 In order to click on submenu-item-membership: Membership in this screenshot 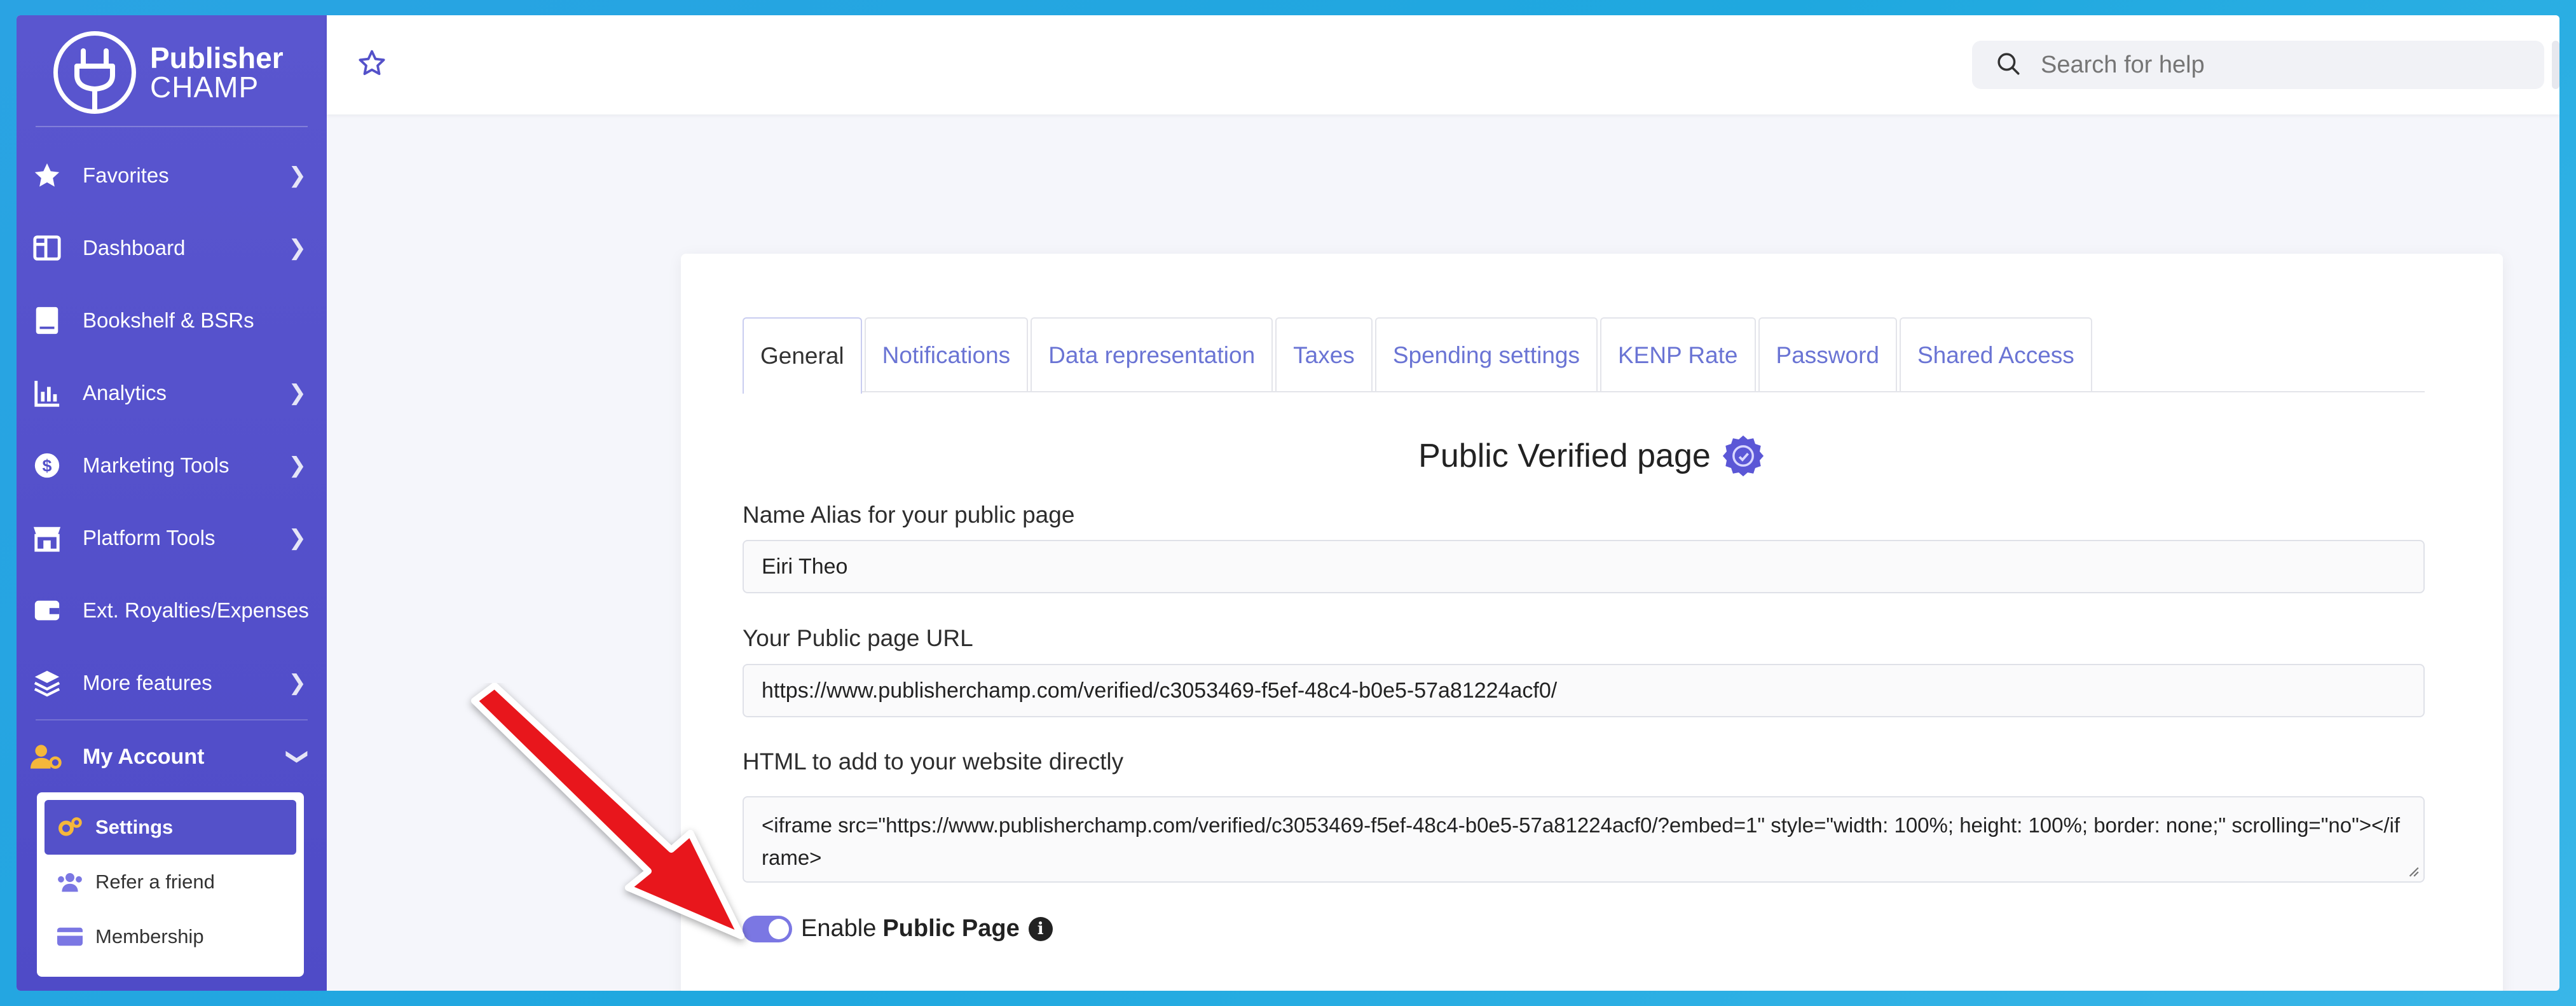, I will do `click(170, 937)`.